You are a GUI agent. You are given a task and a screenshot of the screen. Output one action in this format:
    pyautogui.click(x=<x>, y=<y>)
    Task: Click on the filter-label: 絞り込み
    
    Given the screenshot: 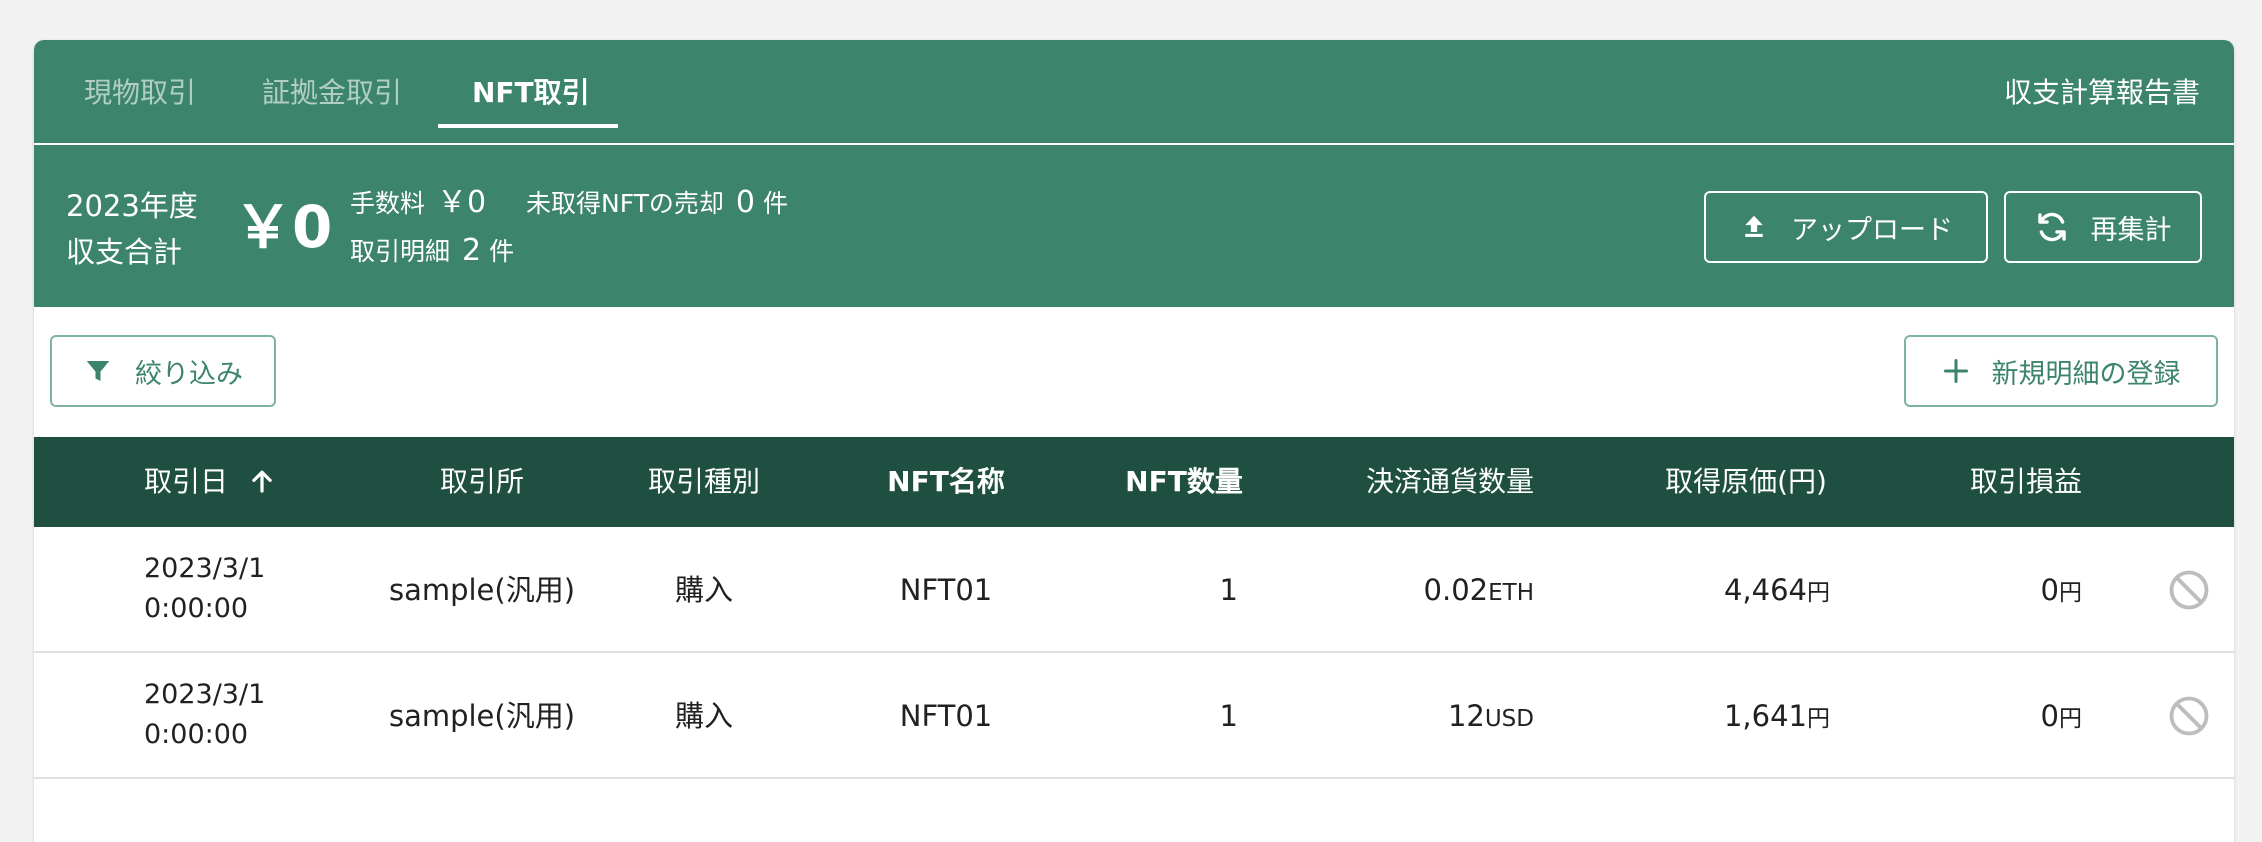 What is the action you would take?
    pyautogui.click(x=189, y=374)
    